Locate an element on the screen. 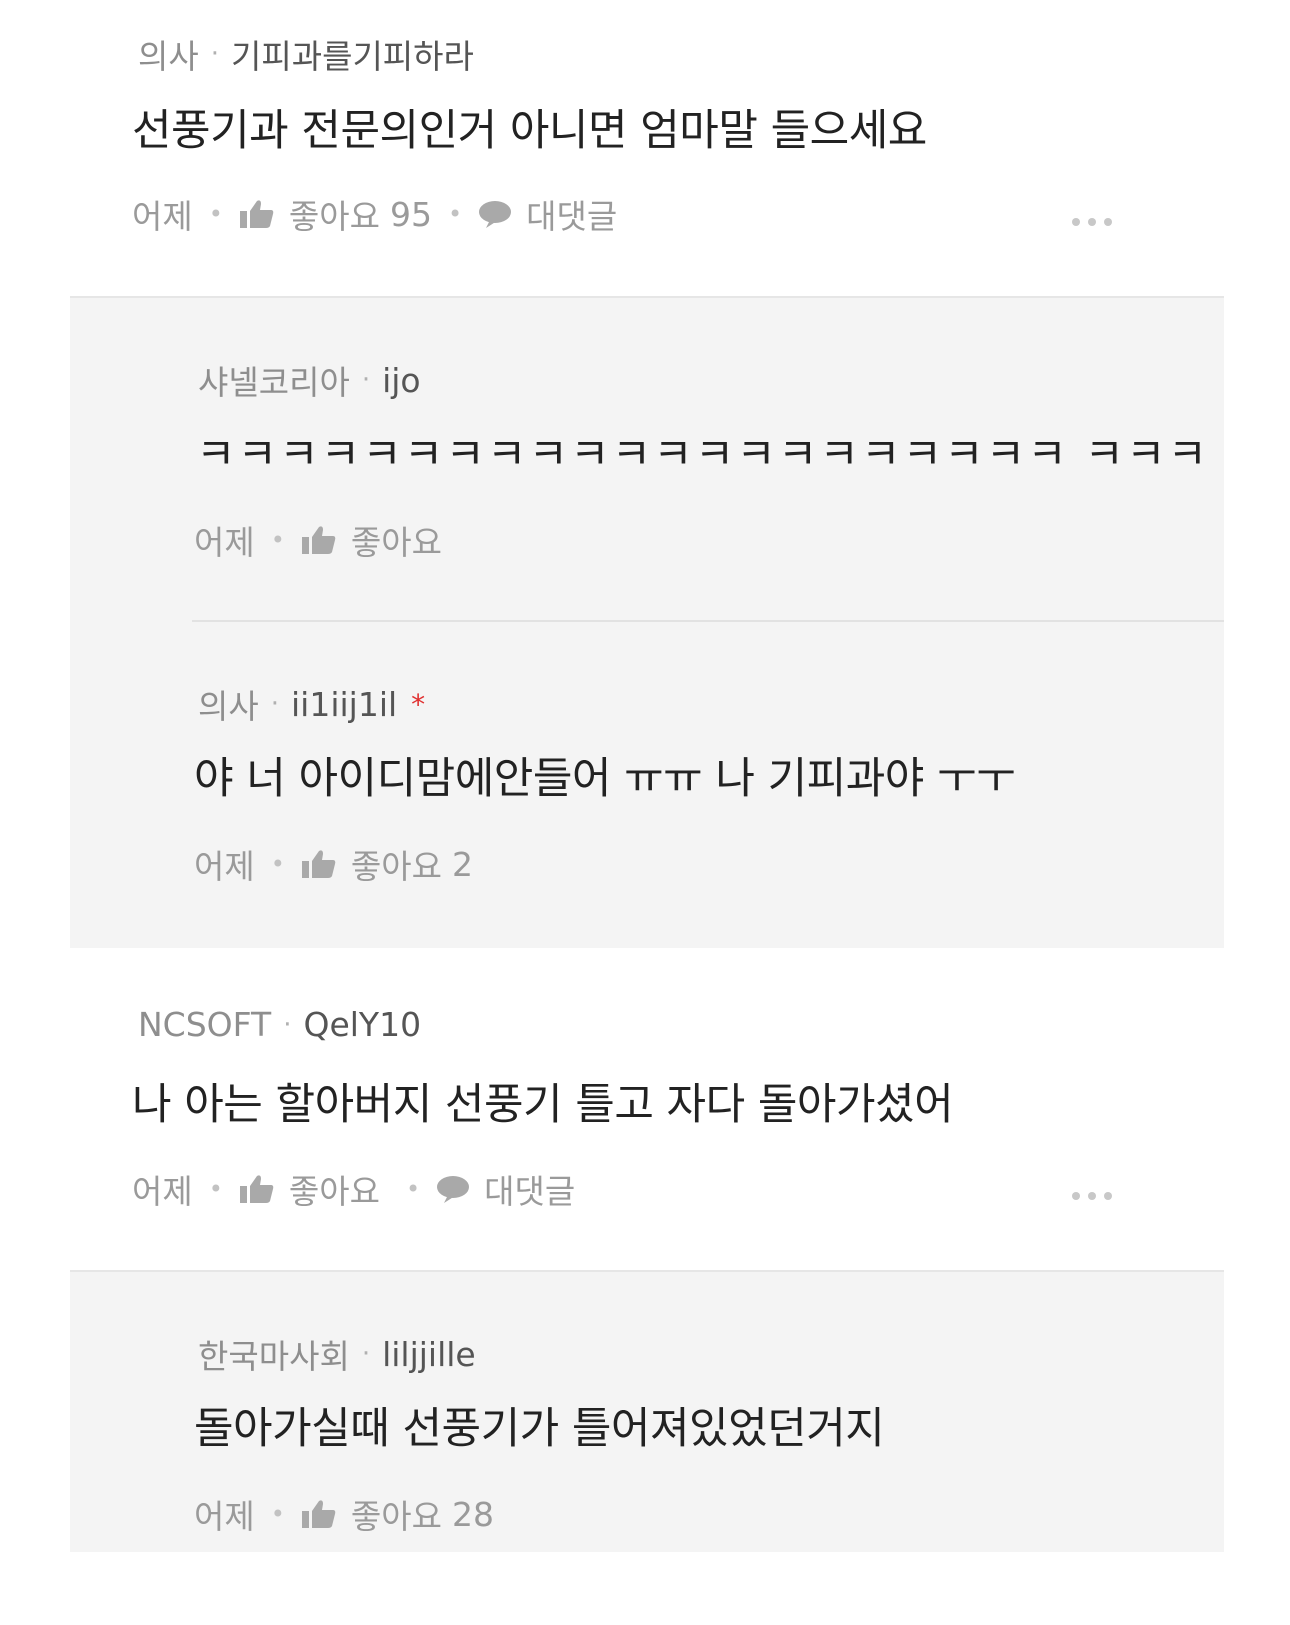 The width and height of the screenshot is (1290, 1625). reply-actions: 어제 • 좋아요 is located at coordinates (323, 540).